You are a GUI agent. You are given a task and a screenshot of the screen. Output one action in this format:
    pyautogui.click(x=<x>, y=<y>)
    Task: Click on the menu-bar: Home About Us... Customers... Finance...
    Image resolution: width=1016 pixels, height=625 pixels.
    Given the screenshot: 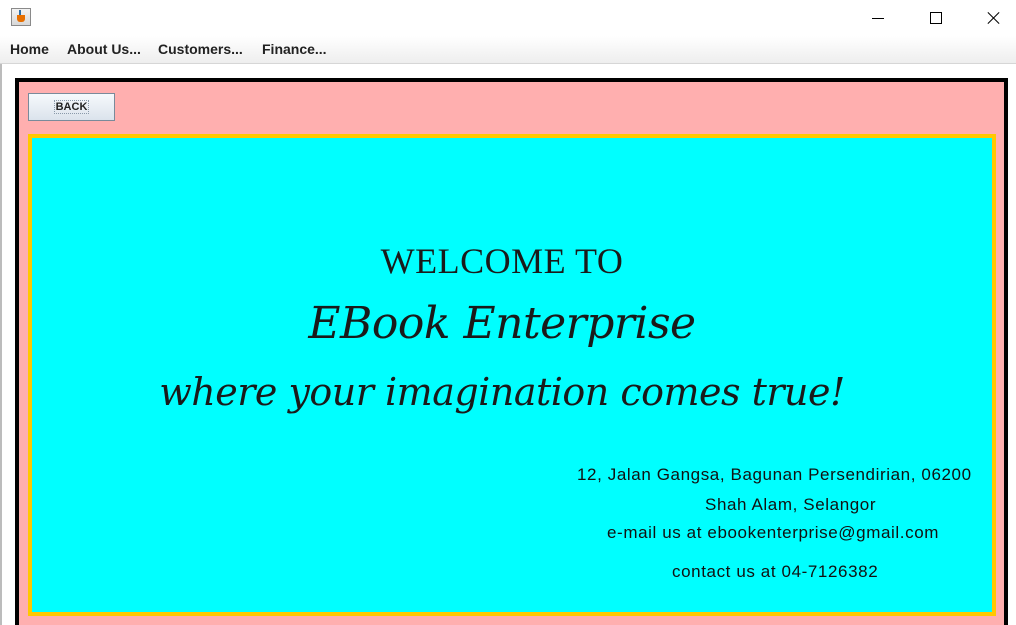 What is the action you would take?
    pyautogui.click(x=508, y=50)
    